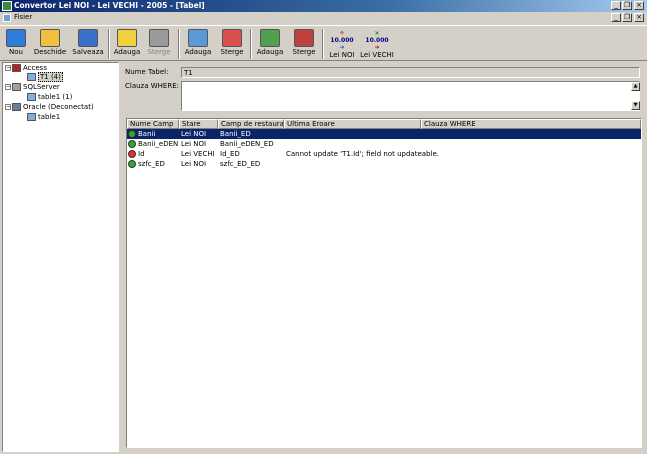  I want to click on delete-field-icon, so click(304, 38).